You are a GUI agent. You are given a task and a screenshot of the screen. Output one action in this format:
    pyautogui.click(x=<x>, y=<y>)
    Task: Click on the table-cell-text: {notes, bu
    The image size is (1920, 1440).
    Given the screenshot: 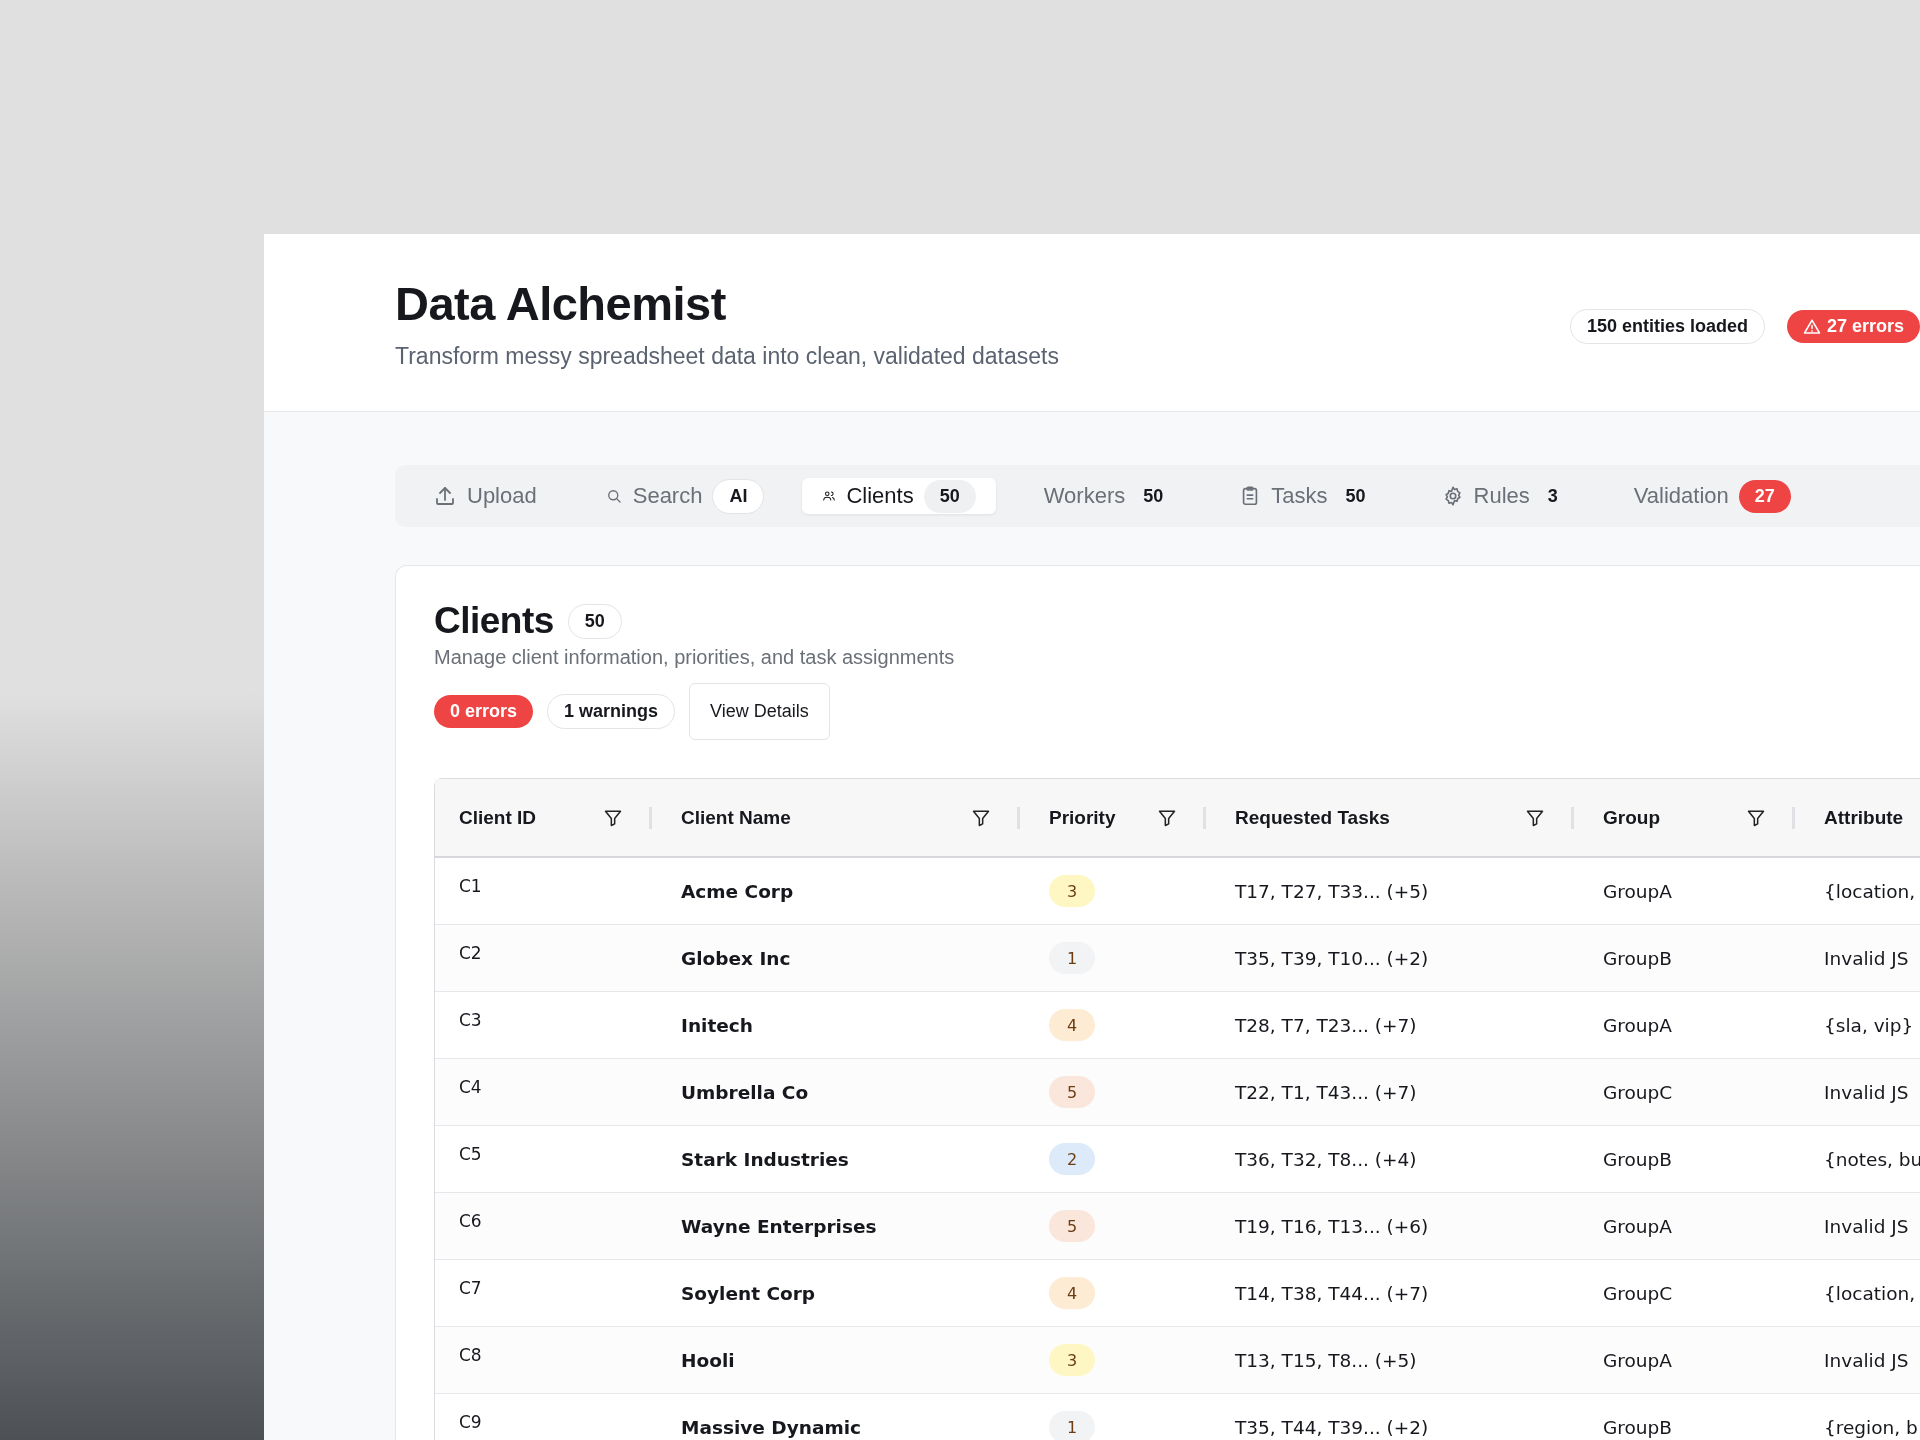 What is the action you would take?
    pyautogui.click(x=1871, y=1159)
    